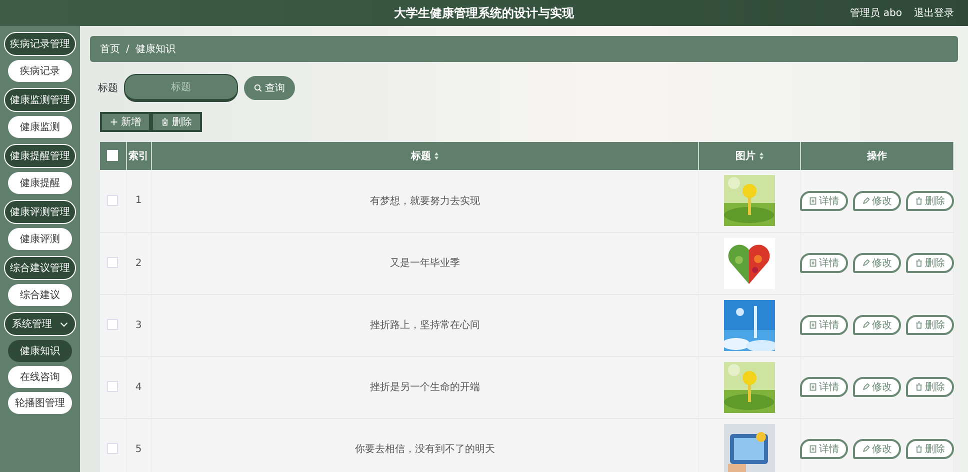 Image resolution: width=968 pixels, height=472 pixels. I want to click on select-all-checkbox, so click(112, 156).